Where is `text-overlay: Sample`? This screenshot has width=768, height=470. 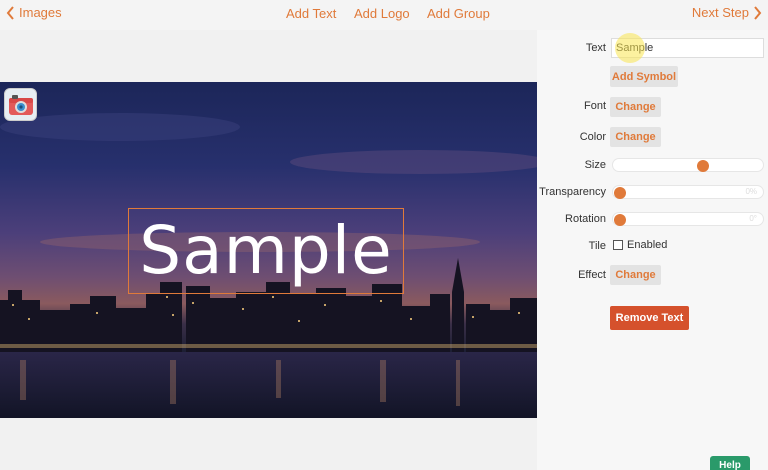 text-overlay: Sample is located at coordinates (266, 250).